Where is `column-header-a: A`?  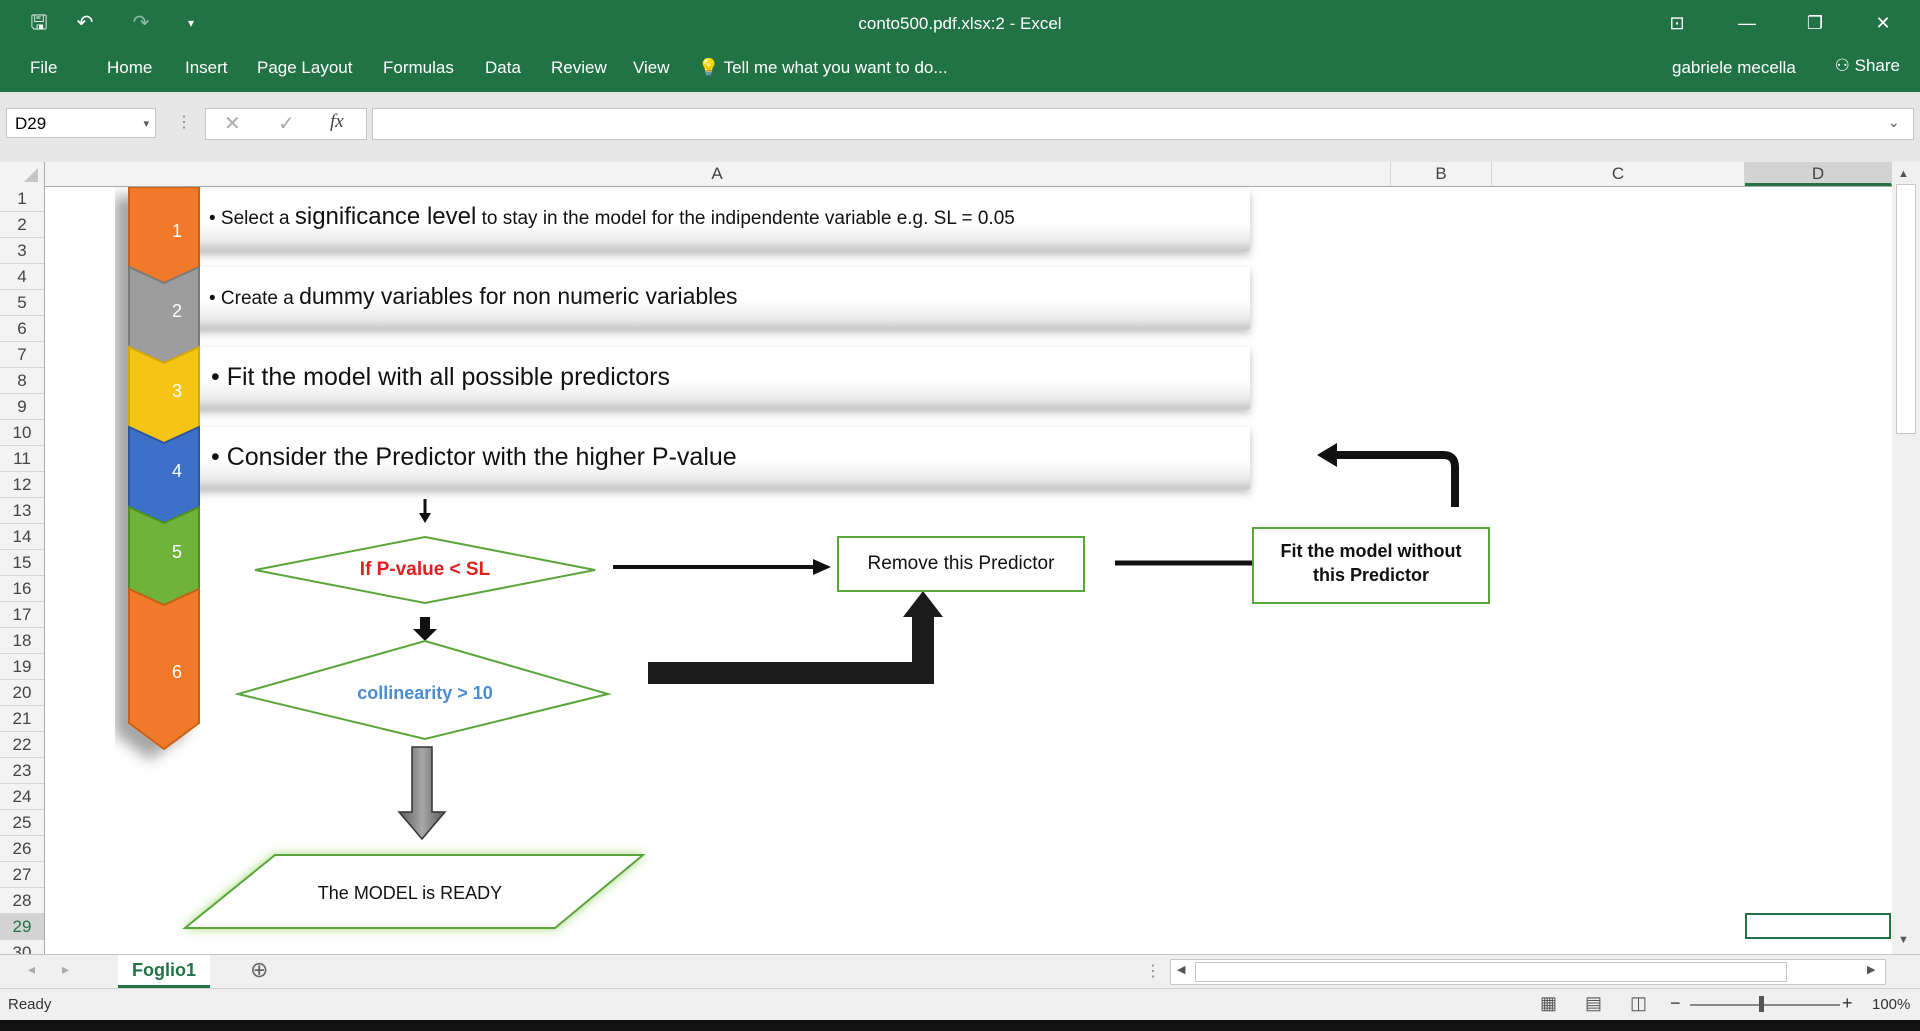 column-header-a: A is located at coordinates (717, 174).